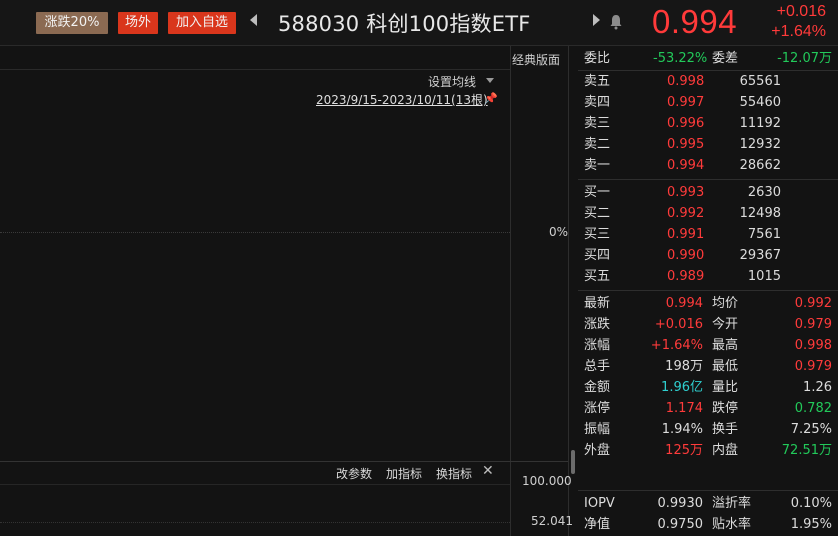  What do you see at coordinates (708, 165) in the screenshot?
I see `ask-row: 卖一 0.994 28662` at bounding box center [708, 165].